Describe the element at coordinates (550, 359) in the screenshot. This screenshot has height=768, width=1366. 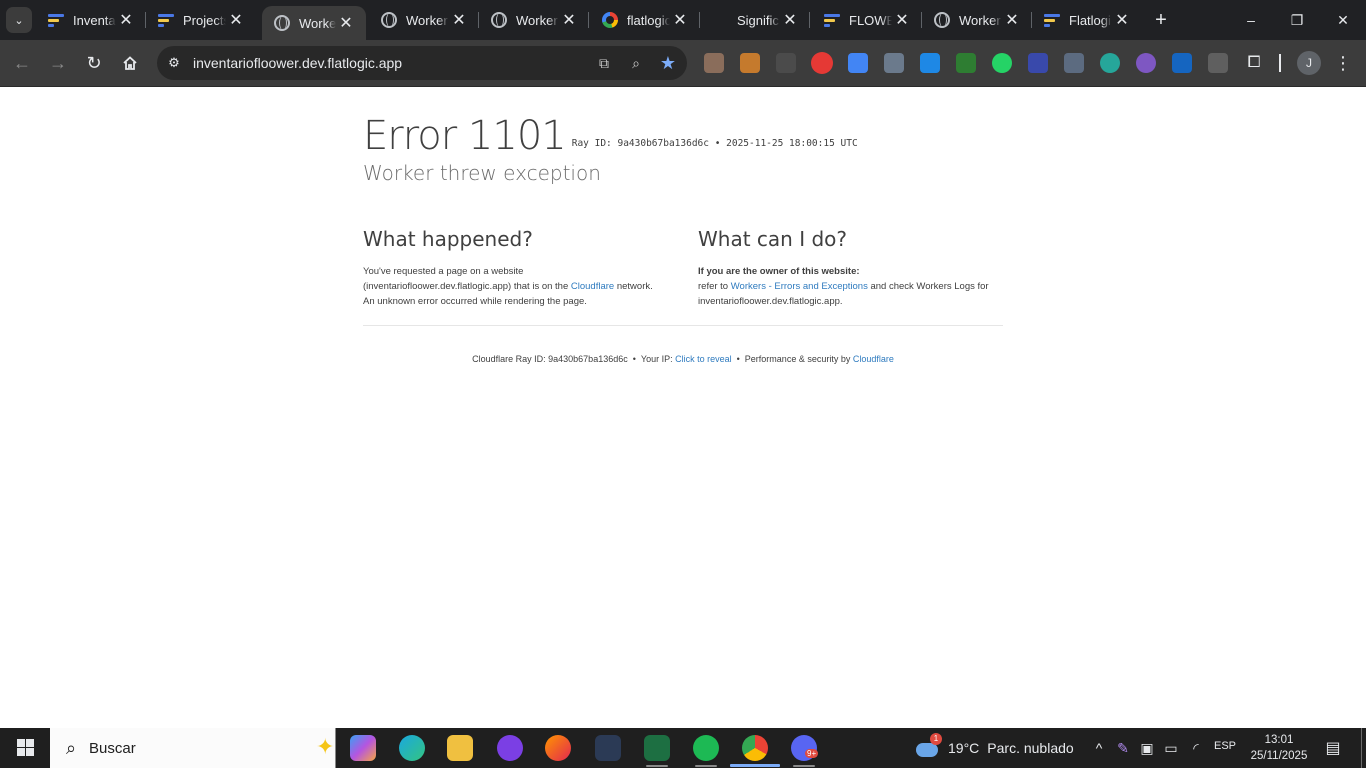
I see `footer-ray-id: Cloudflare Ray ID: 9a430b67ba136d6c` at that location.